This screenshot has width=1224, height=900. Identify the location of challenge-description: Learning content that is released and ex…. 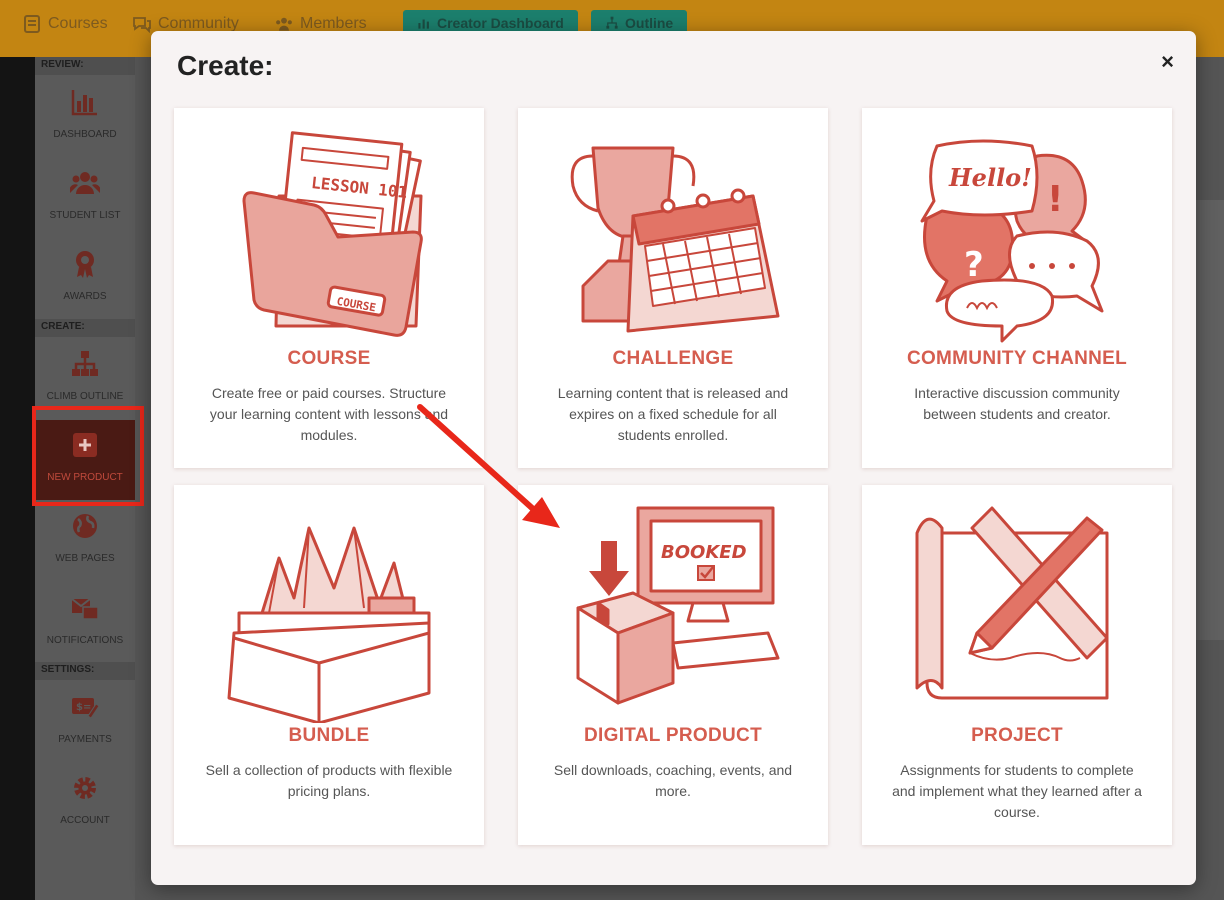
(673, 414).